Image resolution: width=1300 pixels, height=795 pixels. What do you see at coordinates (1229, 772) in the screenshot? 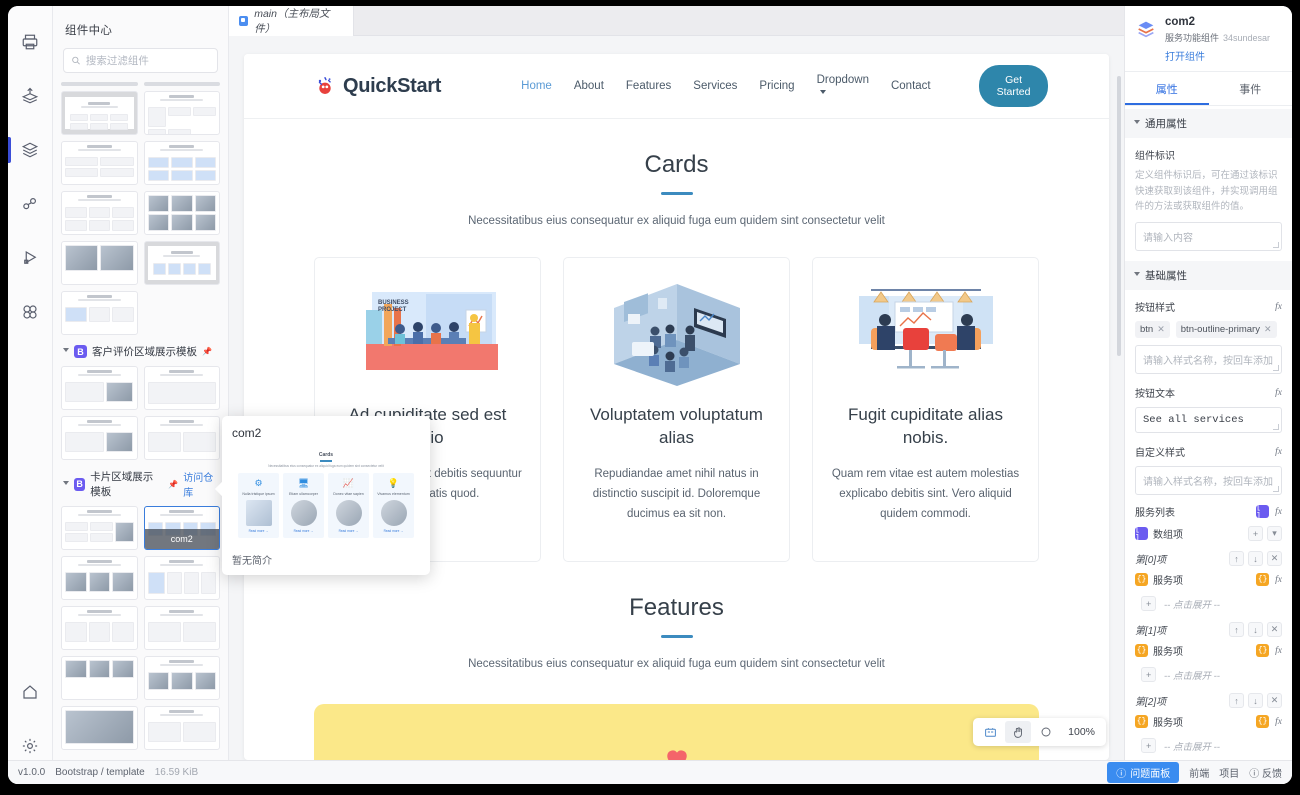
I see `status-item-project: 项目` at bounding box center [1229, 772].